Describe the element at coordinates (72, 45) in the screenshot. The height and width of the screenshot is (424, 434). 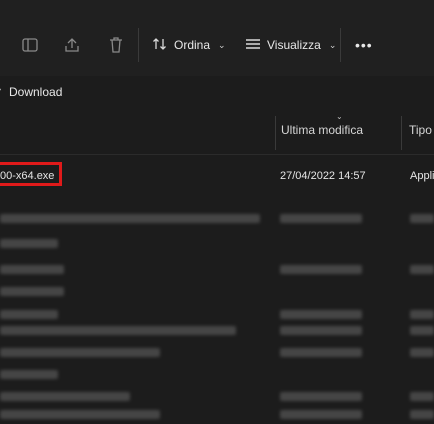
I see `export-icon` at that location.